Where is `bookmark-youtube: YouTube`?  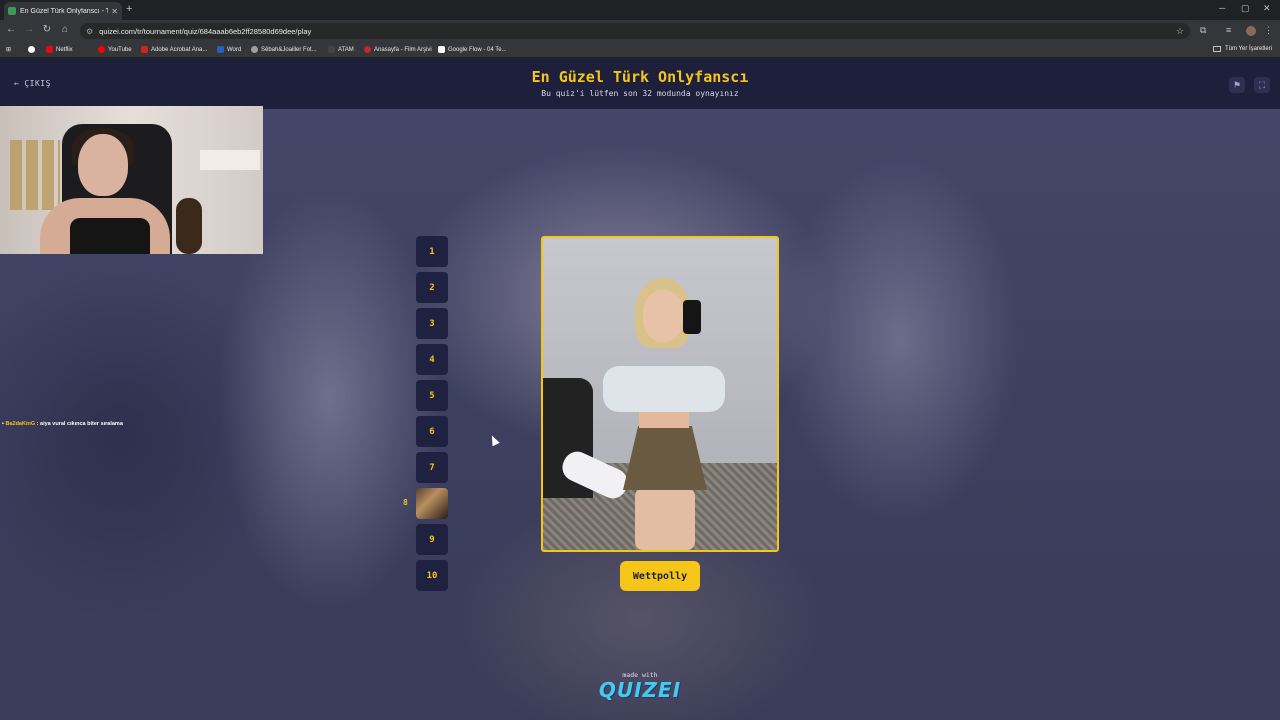 bookmark-youtube: YouTube is located at coordinates (115, 49).